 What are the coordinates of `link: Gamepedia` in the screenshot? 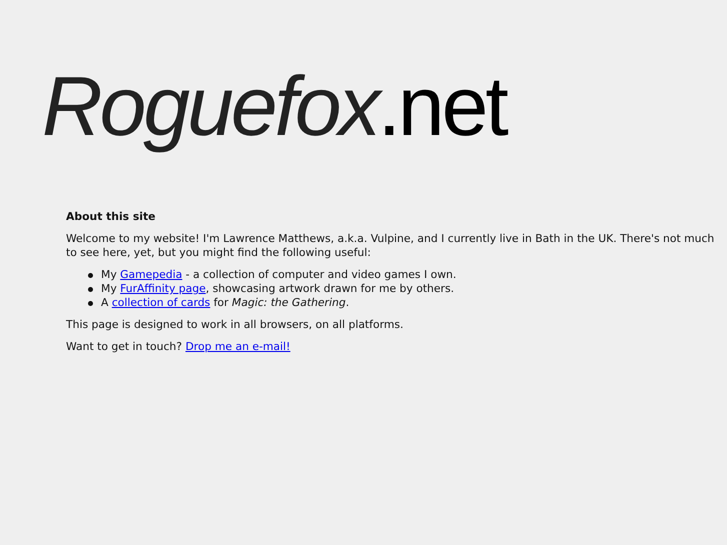 It's located at (151, 274).